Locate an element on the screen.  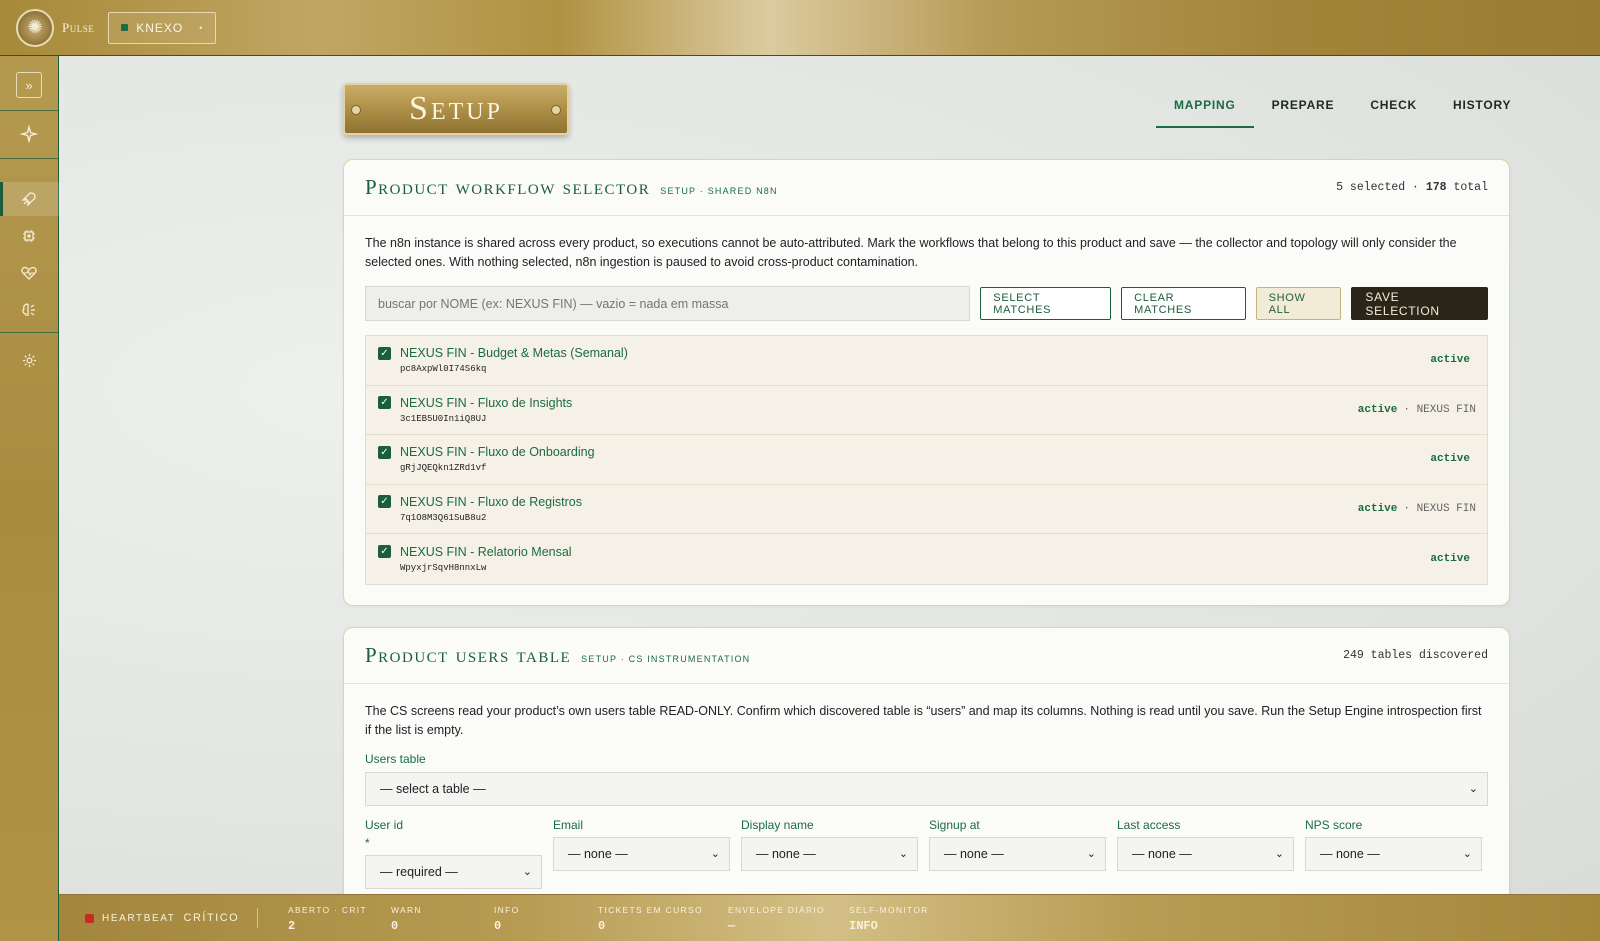
column-last-access: Last access — none — ⌄ is located at coordinates (1205, 853).